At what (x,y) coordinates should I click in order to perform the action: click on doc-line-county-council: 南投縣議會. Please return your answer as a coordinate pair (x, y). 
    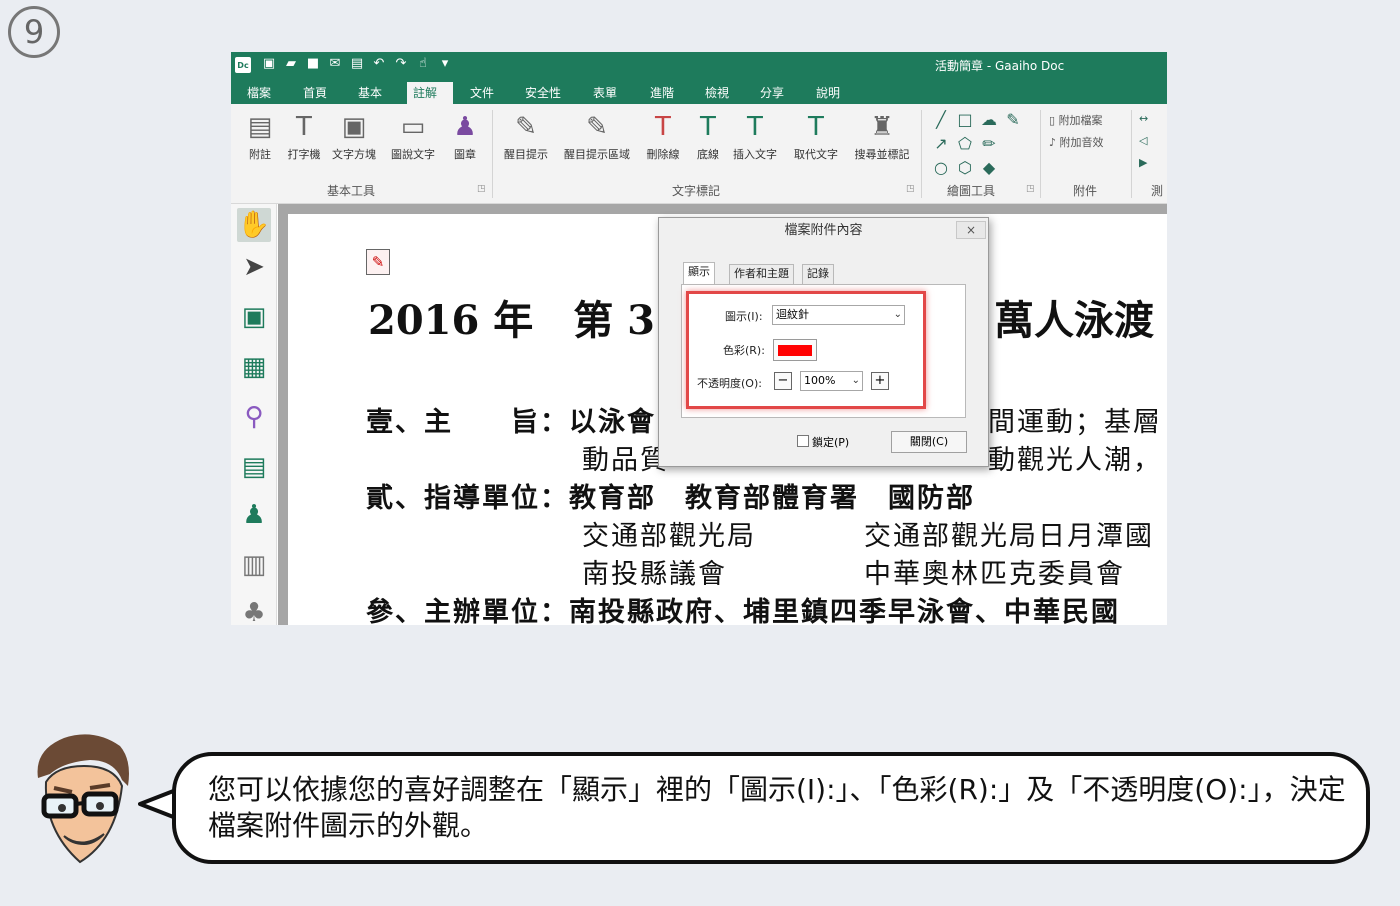
    Looking at the image, I should click on (654, 574).